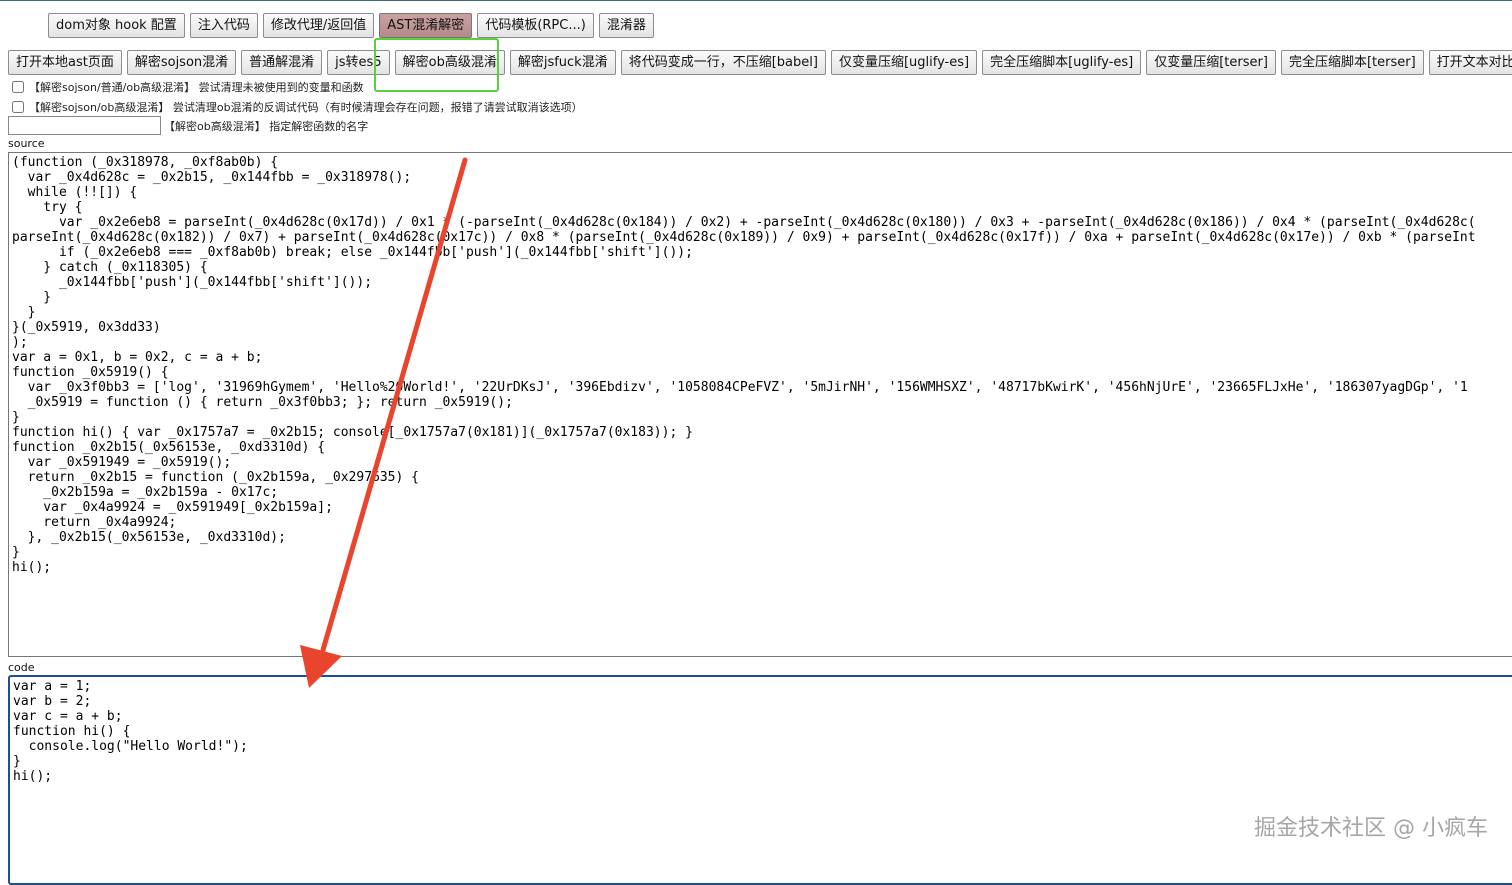 This screenshot has height=885, width=1512. I want to click on decrypt-function-name-label: 【解密ob高级混淆】 指定解密函数的名字, so click(266, 126).